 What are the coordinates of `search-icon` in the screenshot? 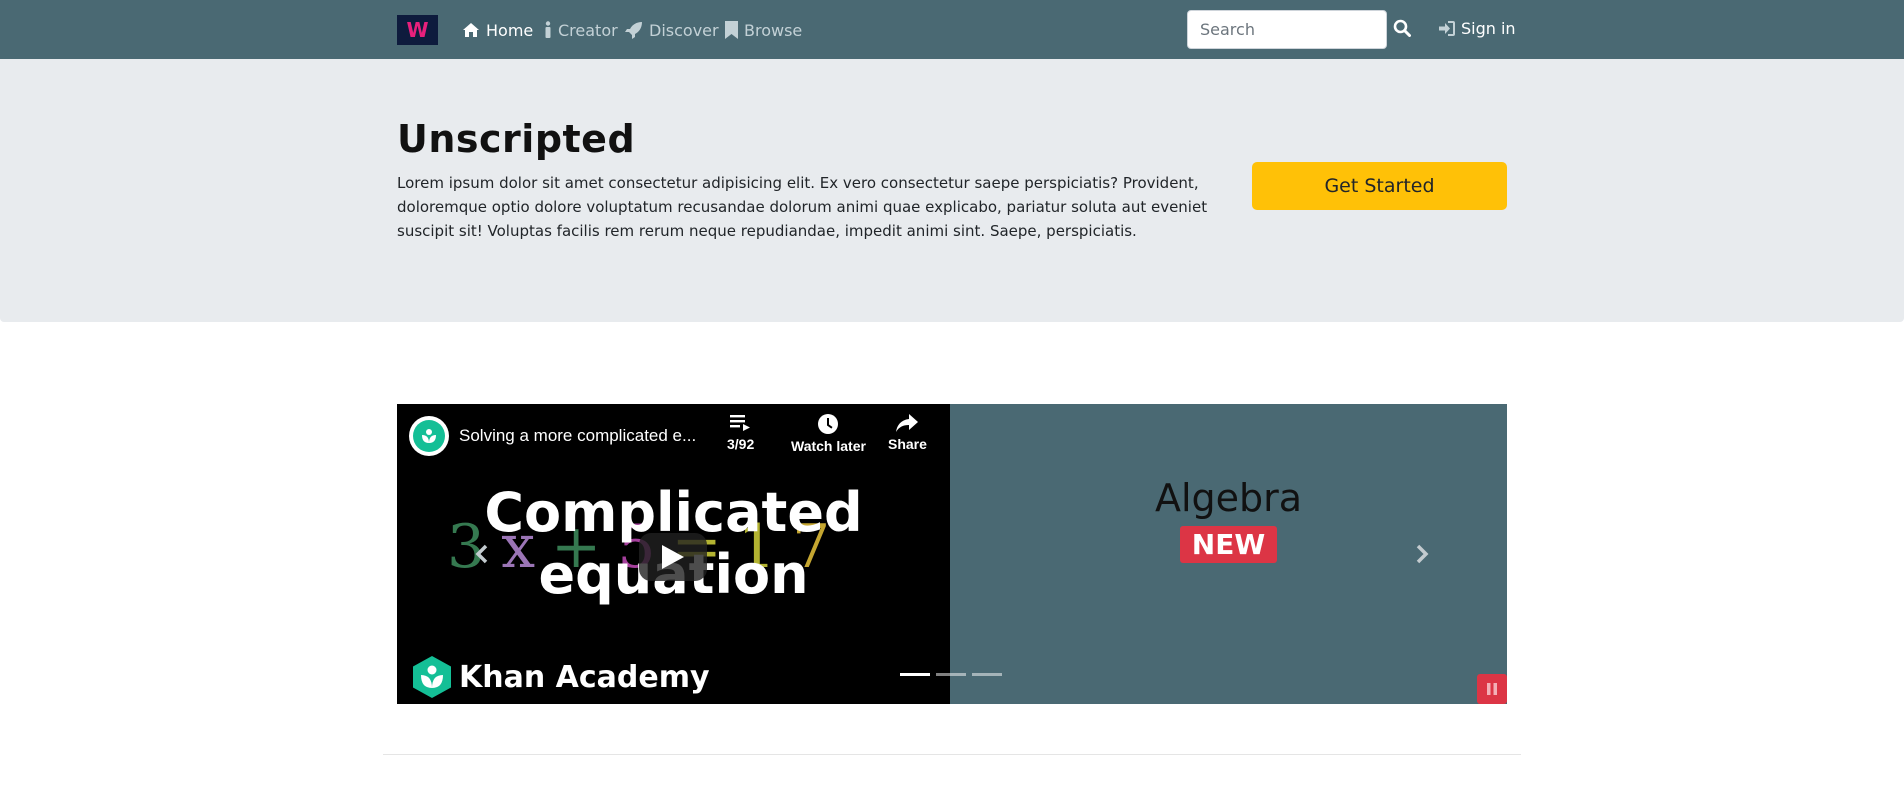 It's located at (1402, 28).